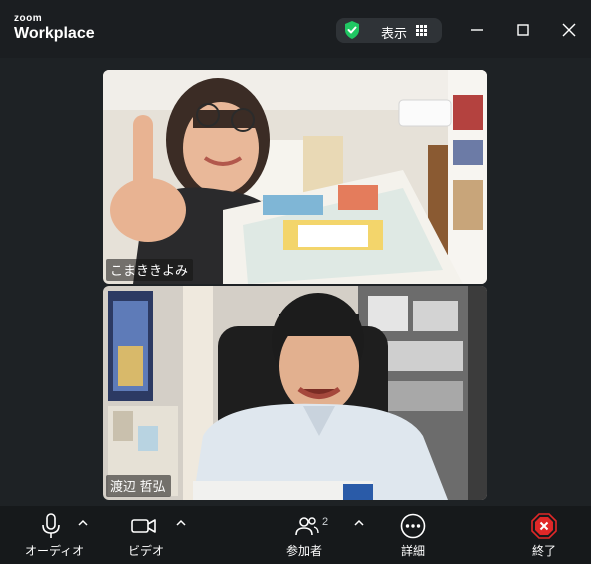 This screenshot has width=591, height=564. I want to click on title-bar: zoom Workplace 表示, so click(295, 29).